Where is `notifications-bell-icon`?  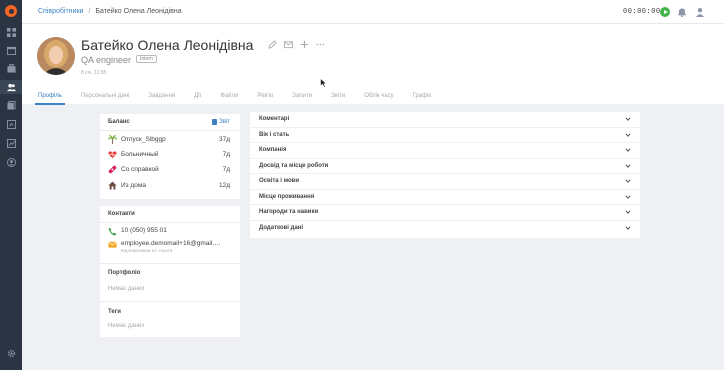 notifications-bell-icon is located at coordinates (682, 12).